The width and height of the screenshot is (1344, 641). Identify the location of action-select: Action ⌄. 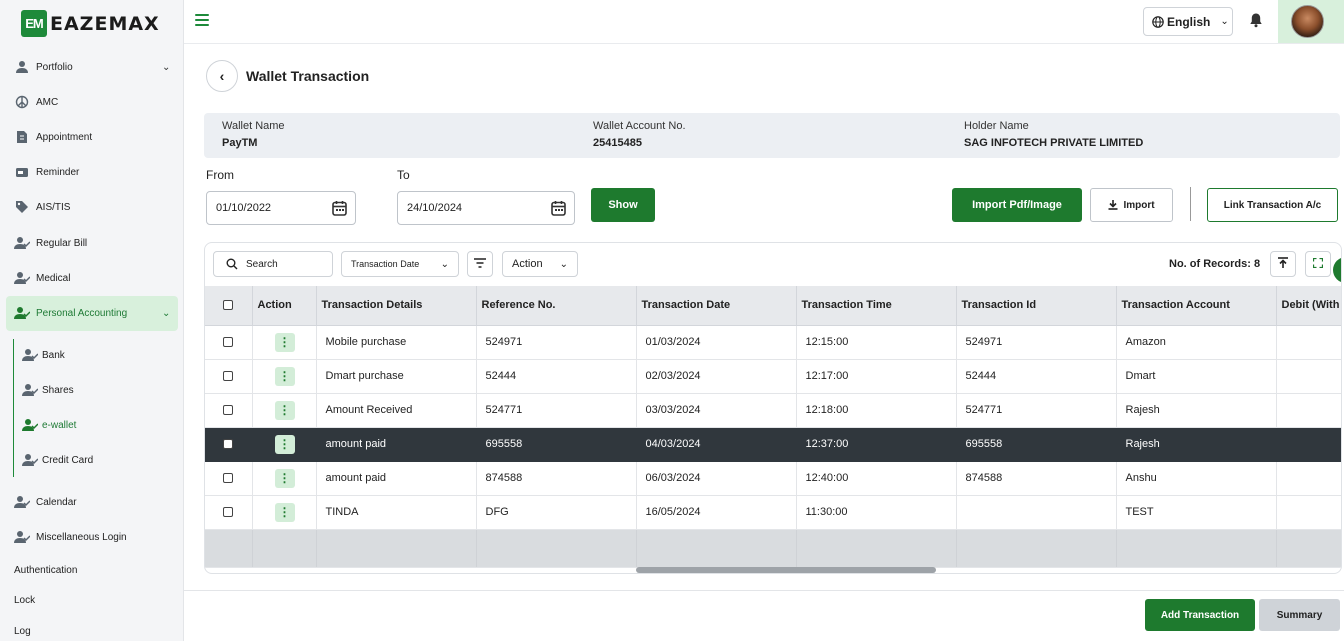
(540, 264).